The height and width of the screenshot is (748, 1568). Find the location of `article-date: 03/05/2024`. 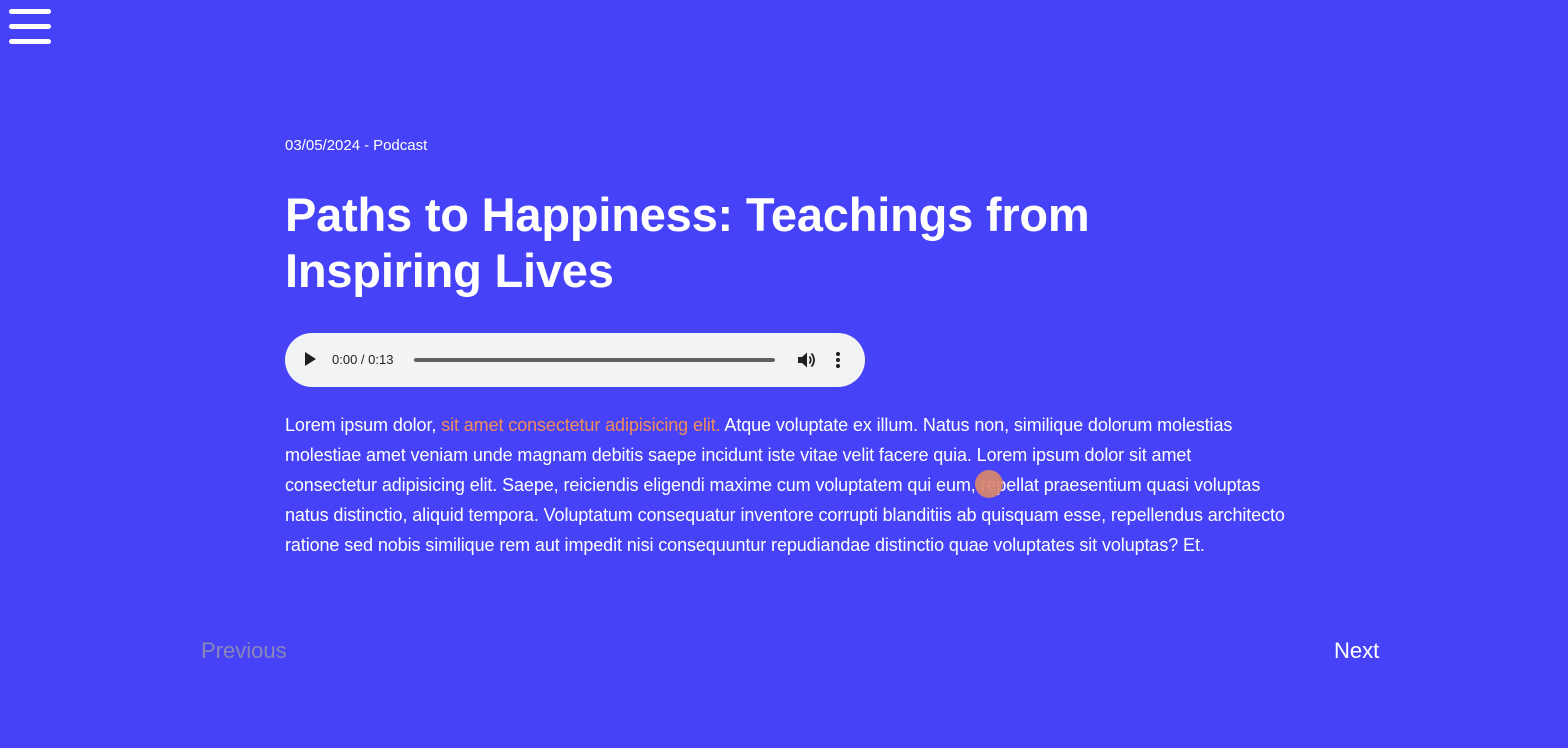

article-date: 03/05/2024 is located at coordinates (323, 145).